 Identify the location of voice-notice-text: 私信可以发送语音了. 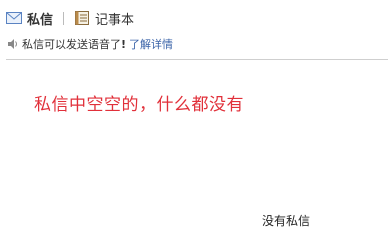
(71, 44).